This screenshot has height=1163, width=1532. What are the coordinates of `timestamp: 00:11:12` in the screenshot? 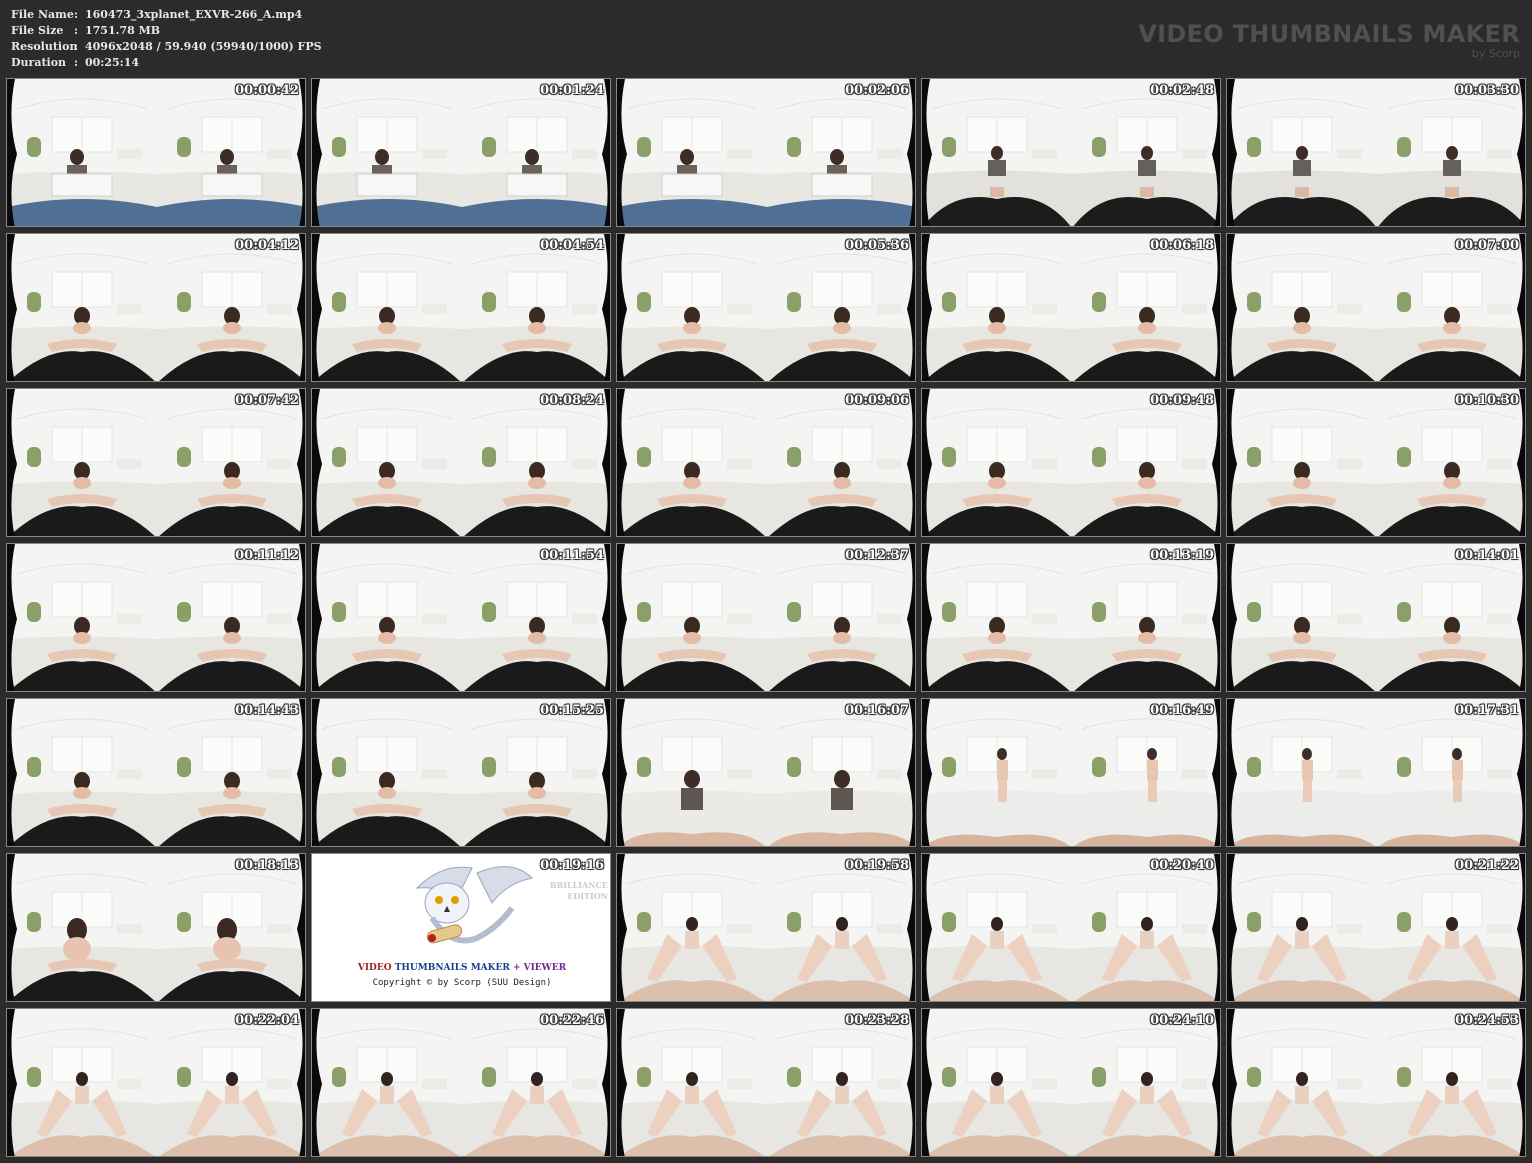 It's located at (267, 555).